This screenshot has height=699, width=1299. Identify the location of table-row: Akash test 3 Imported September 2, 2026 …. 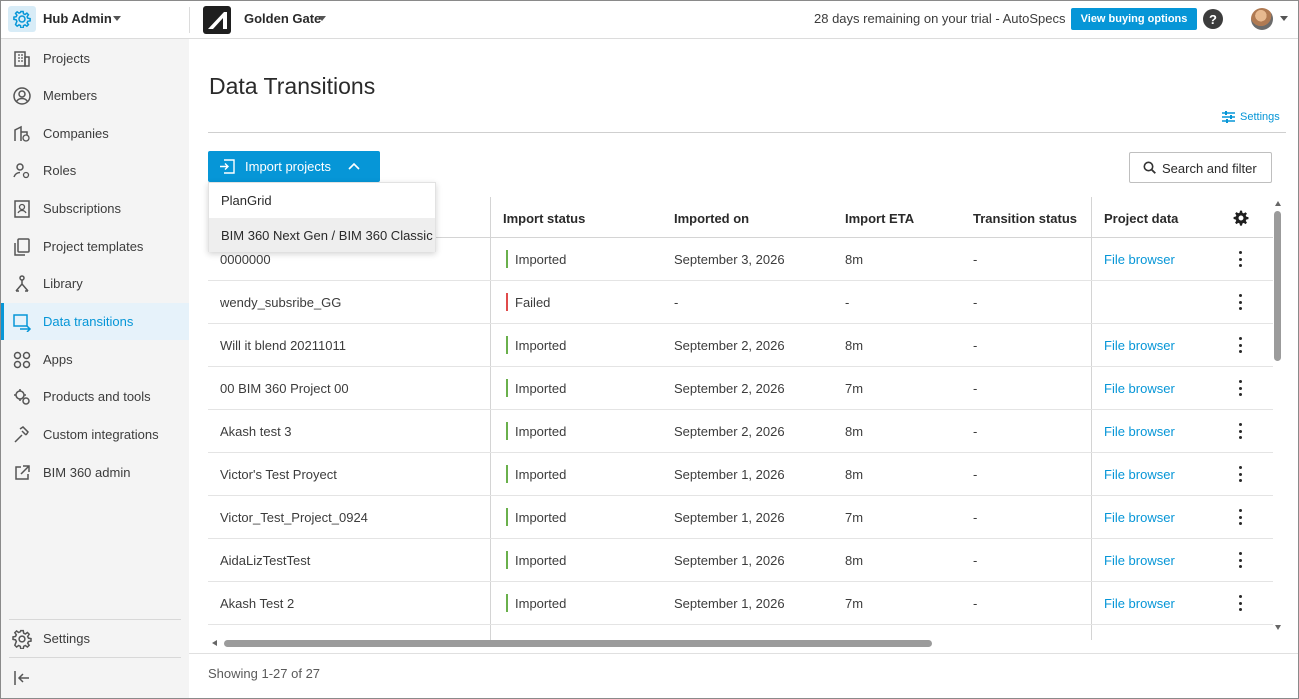
(740, 431).